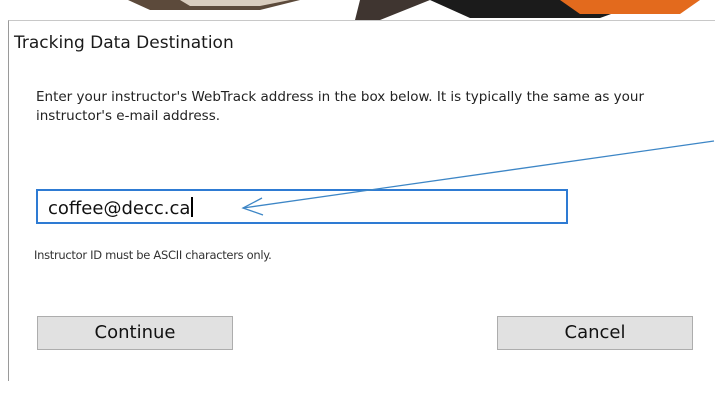 The image size is (715, 395). What do you see at coordinates (192, 207) in the screenshot?
I see `text-caret` at bounding box center [192, 207].